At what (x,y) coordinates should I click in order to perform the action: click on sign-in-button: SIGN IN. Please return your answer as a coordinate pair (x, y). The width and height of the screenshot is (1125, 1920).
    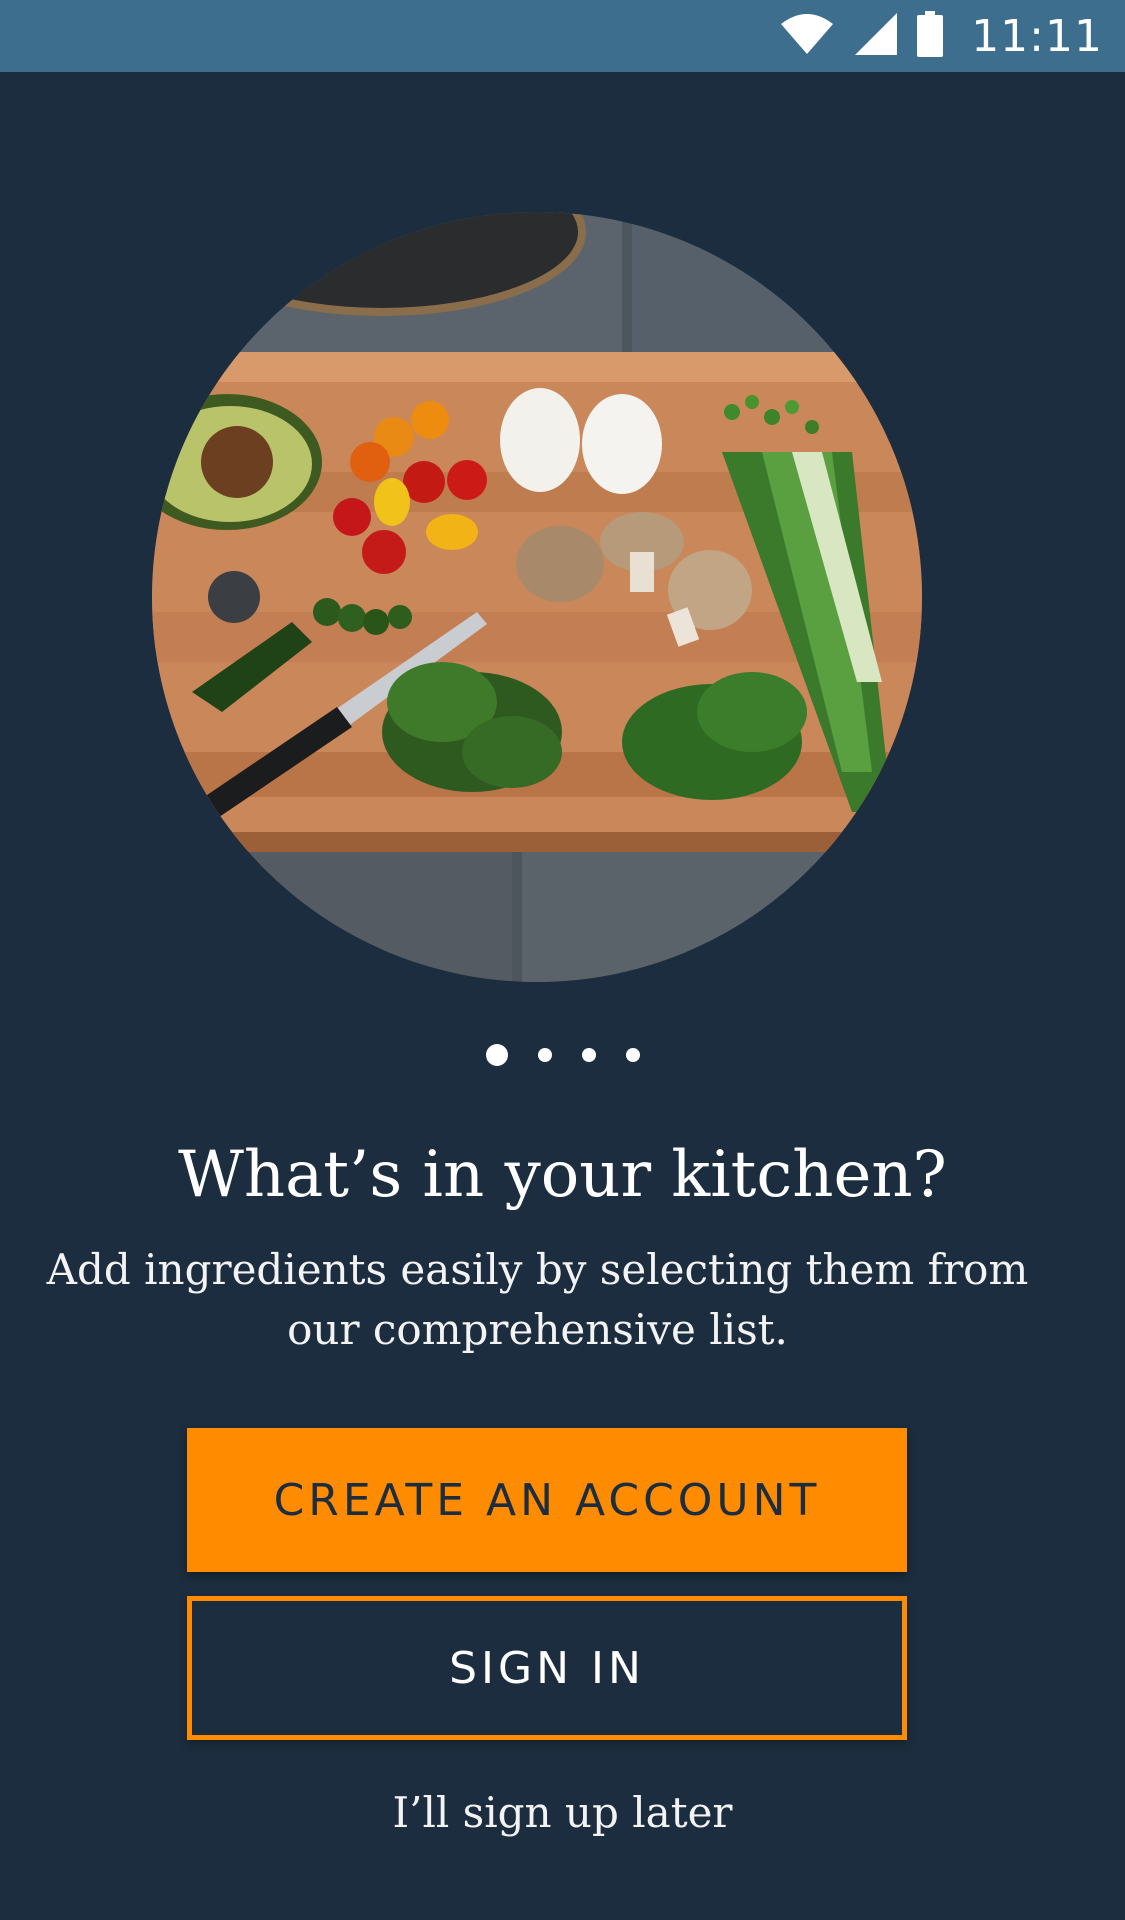
    Looking at the image, I should click on (547, 1668).